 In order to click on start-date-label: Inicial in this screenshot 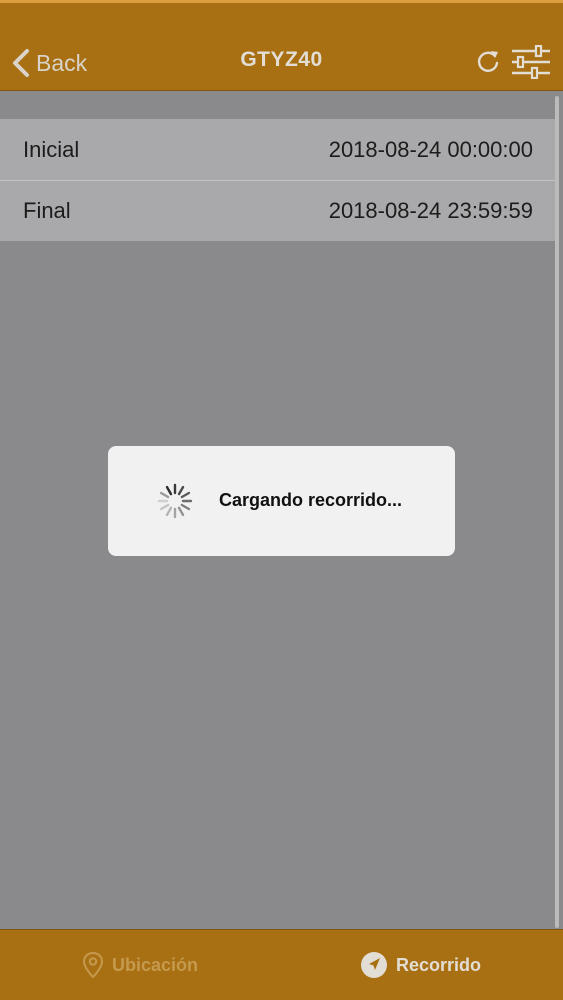, I will do `click(51, 149)`.